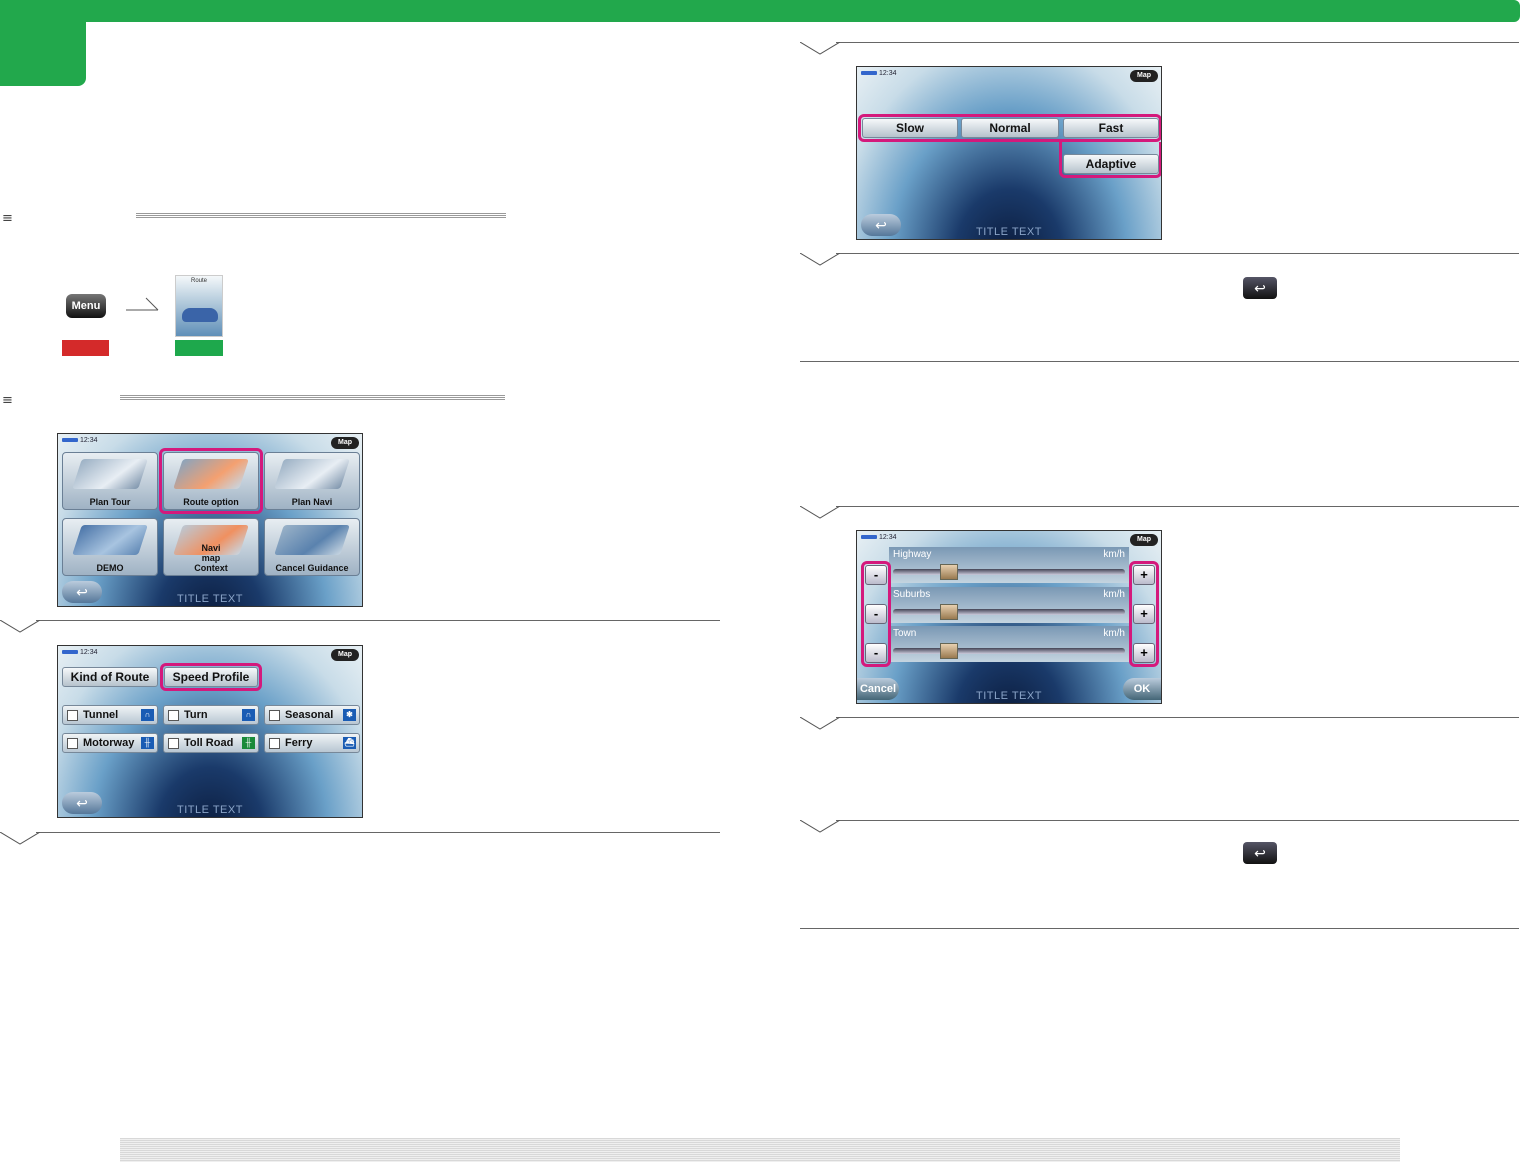 The image size is (1520, 1163). What do you see at coordinates (1144, 614) in the screenshot?
I see `highlight-plus-buttons` at bounding box center [1144, 614].